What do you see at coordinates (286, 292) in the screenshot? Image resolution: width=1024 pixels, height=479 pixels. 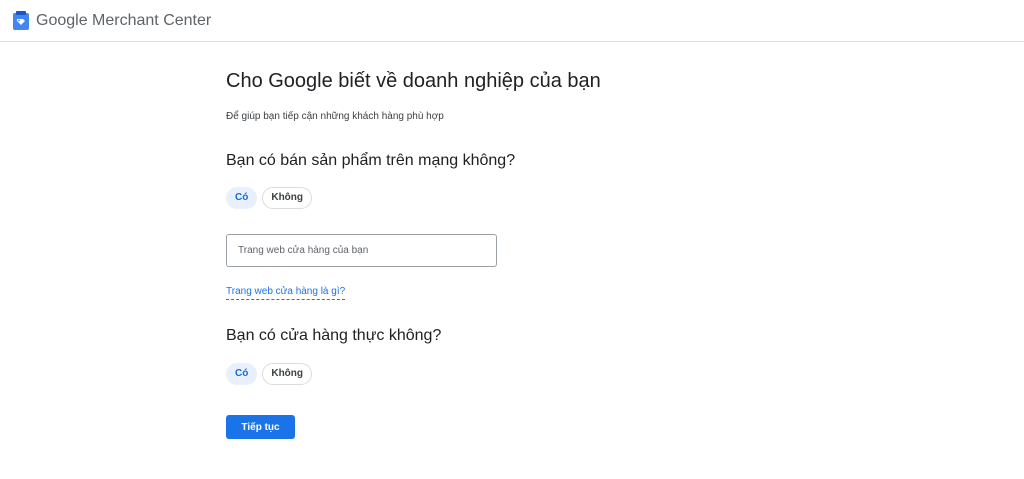 I see `store-website-help-link: Trang web cửa hàng là gì?` at bounding box center [286, 292].